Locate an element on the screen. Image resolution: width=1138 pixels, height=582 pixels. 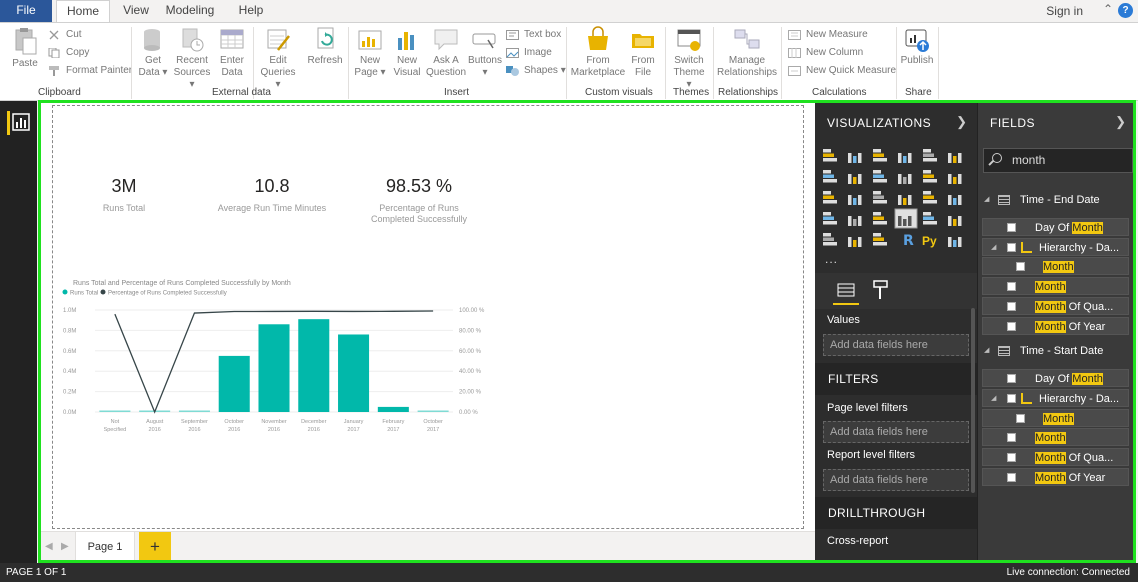
table-icon is located at coordinates (855, 242).